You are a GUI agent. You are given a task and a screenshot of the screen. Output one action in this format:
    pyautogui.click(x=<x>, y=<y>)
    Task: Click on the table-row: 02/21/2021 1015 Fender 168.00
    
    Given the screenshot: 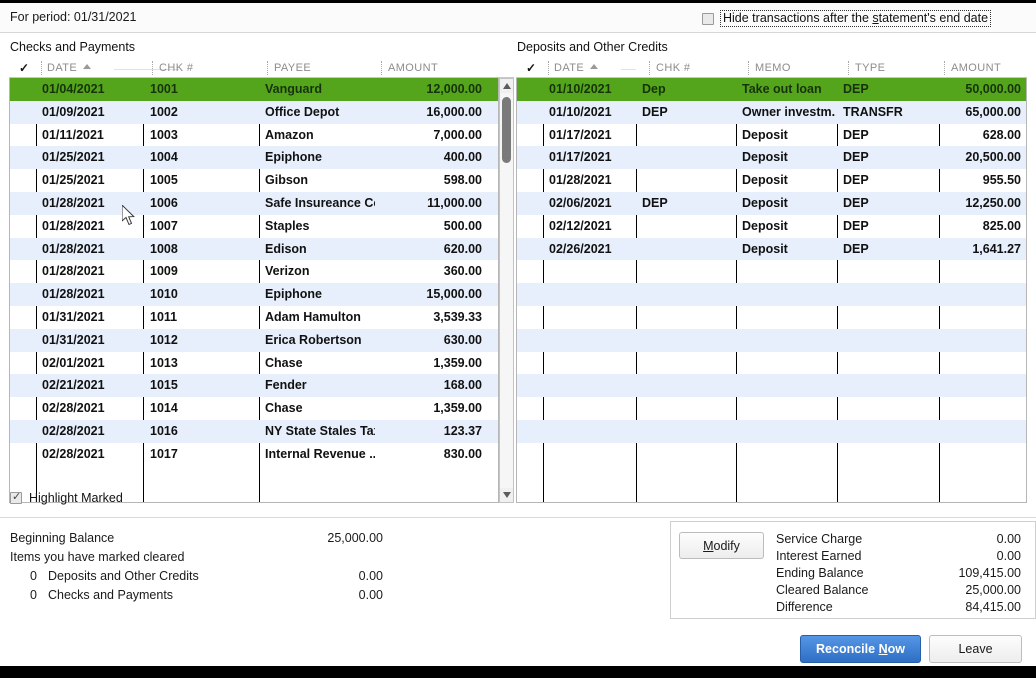 What is the action you would take?
    pyautogui.click(x=254, y=386)
    